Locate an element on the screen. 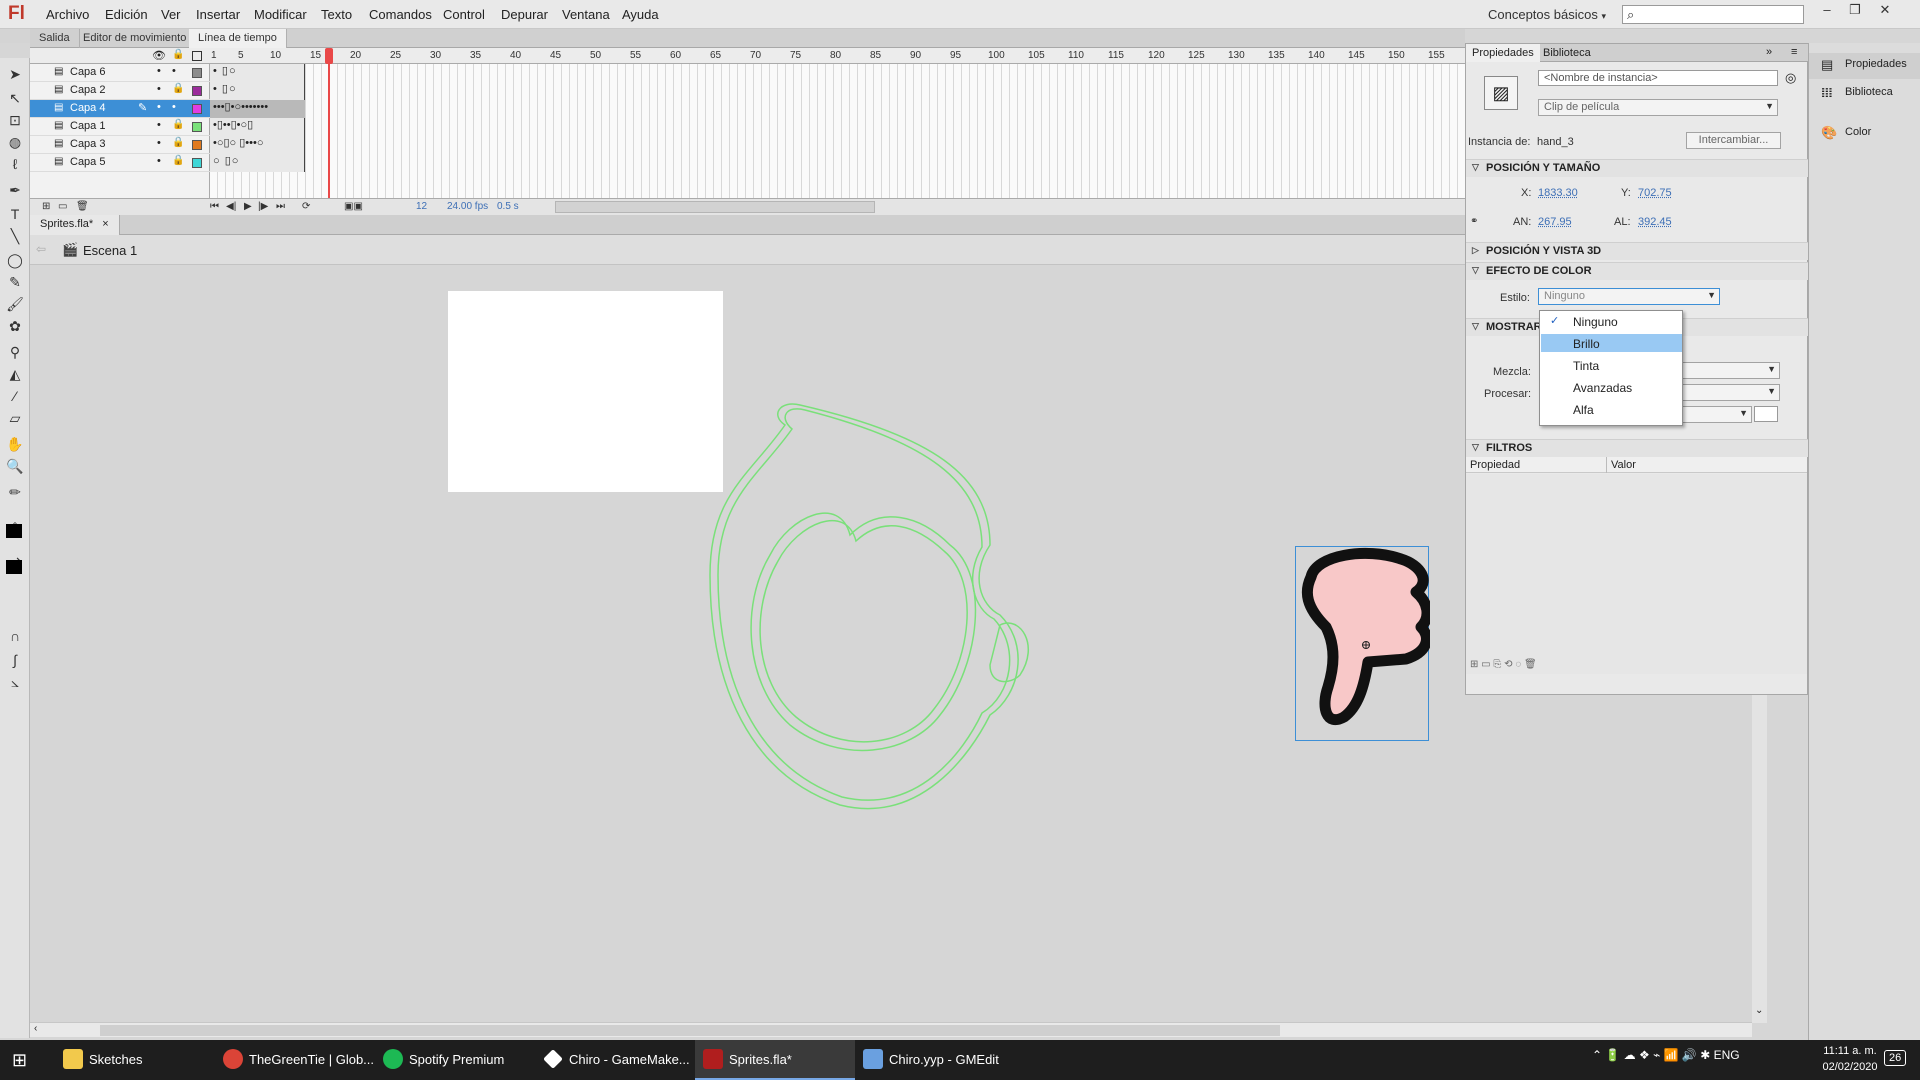 The image size is (1920, 1080). layer-row: ▤ Capa 2 • 🔒 is located at coordinates (120, 91).